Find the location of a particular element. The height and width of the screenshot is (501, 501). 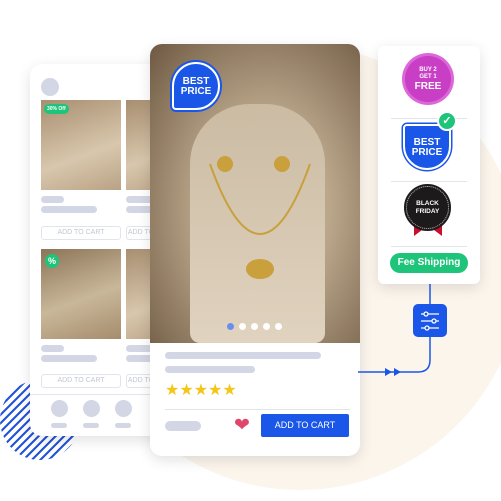

sliders-icon is located at coordinates (430, 320).